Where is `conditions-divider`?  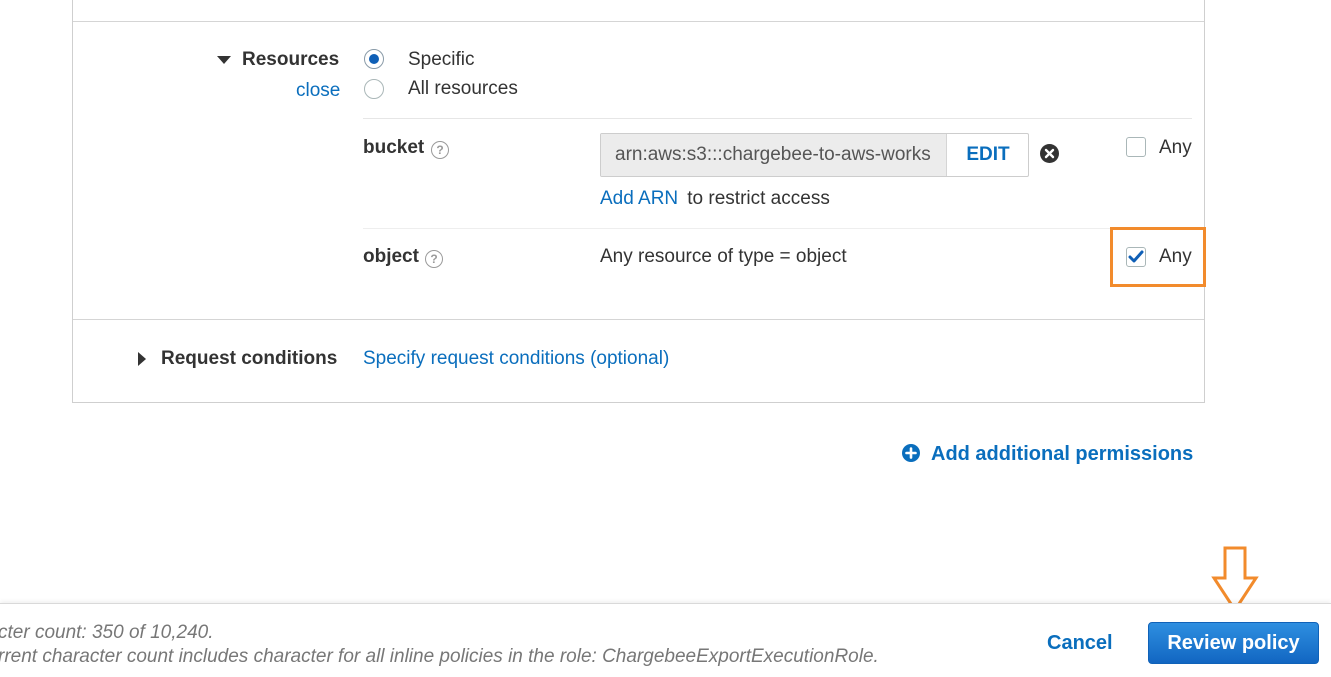 conditions-divider is located at coordinates (638, 319).